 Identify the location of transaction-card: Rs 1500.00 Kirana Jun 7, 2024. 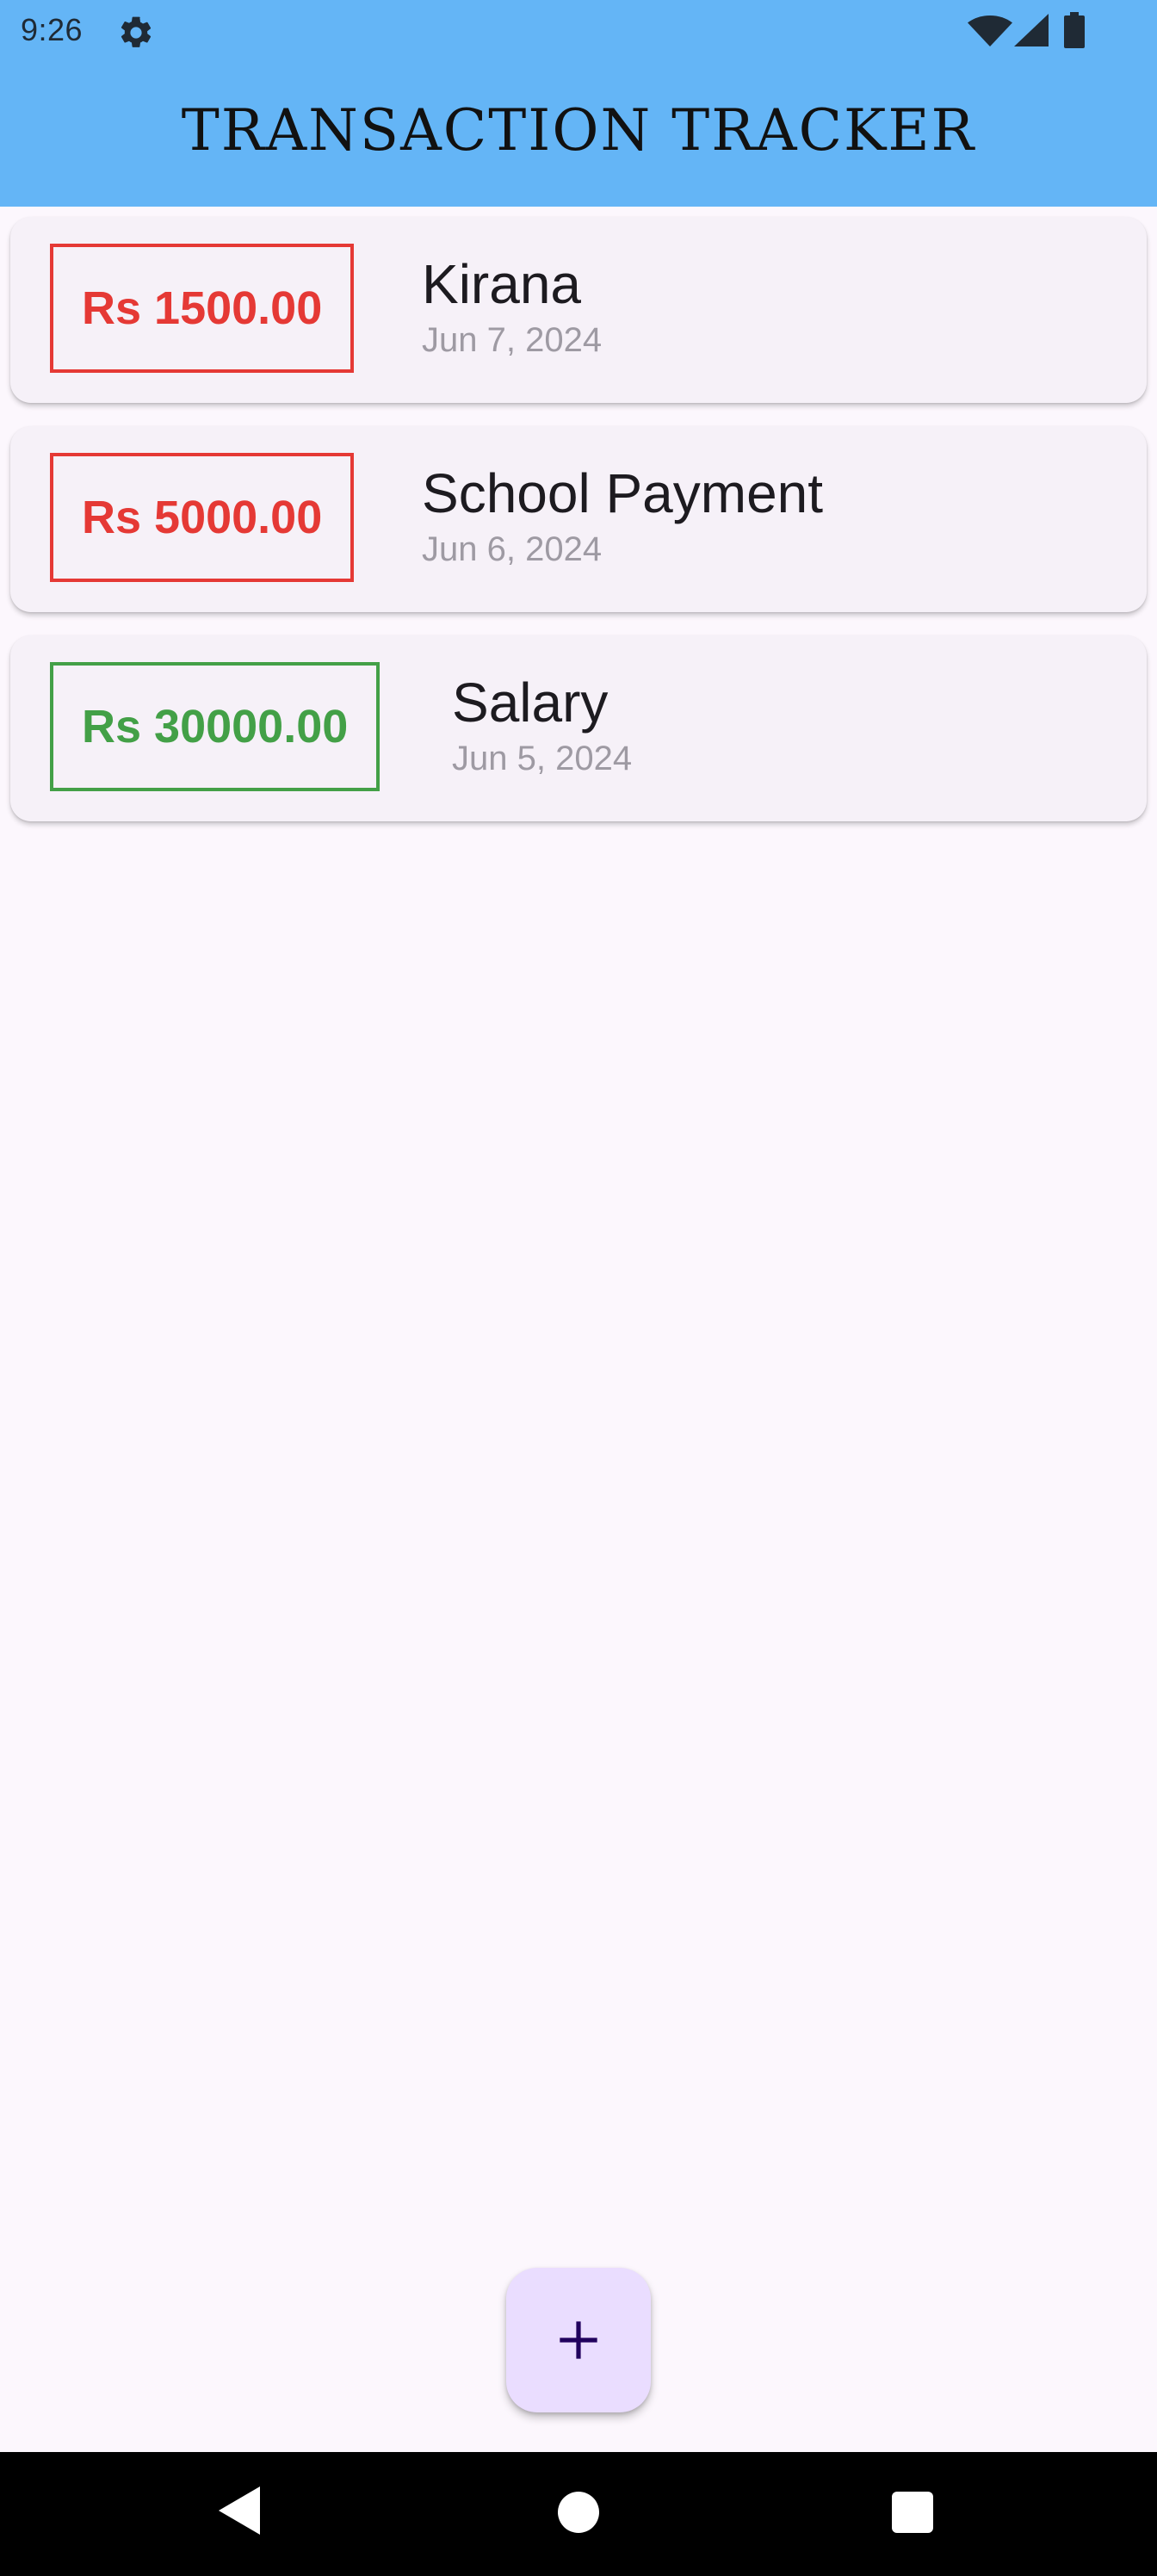
(579, 310).